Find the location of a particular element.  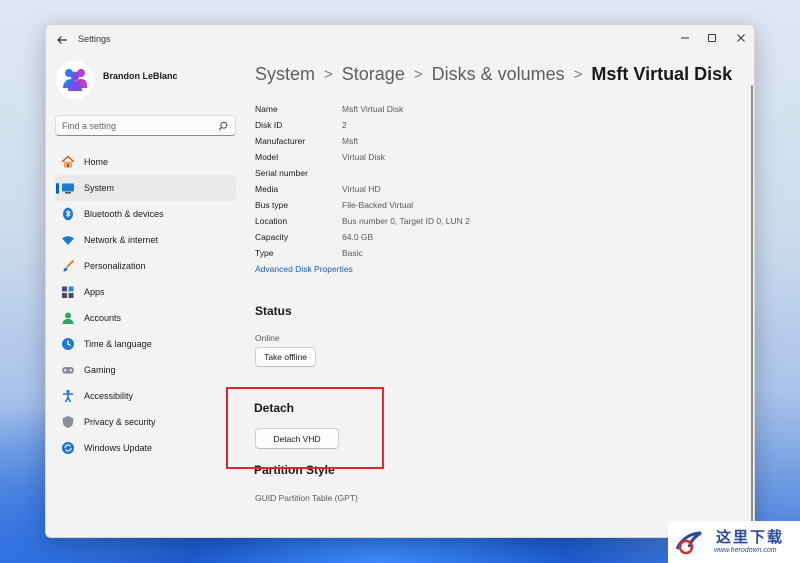

maximize-button is located at coordinates (712, 38).